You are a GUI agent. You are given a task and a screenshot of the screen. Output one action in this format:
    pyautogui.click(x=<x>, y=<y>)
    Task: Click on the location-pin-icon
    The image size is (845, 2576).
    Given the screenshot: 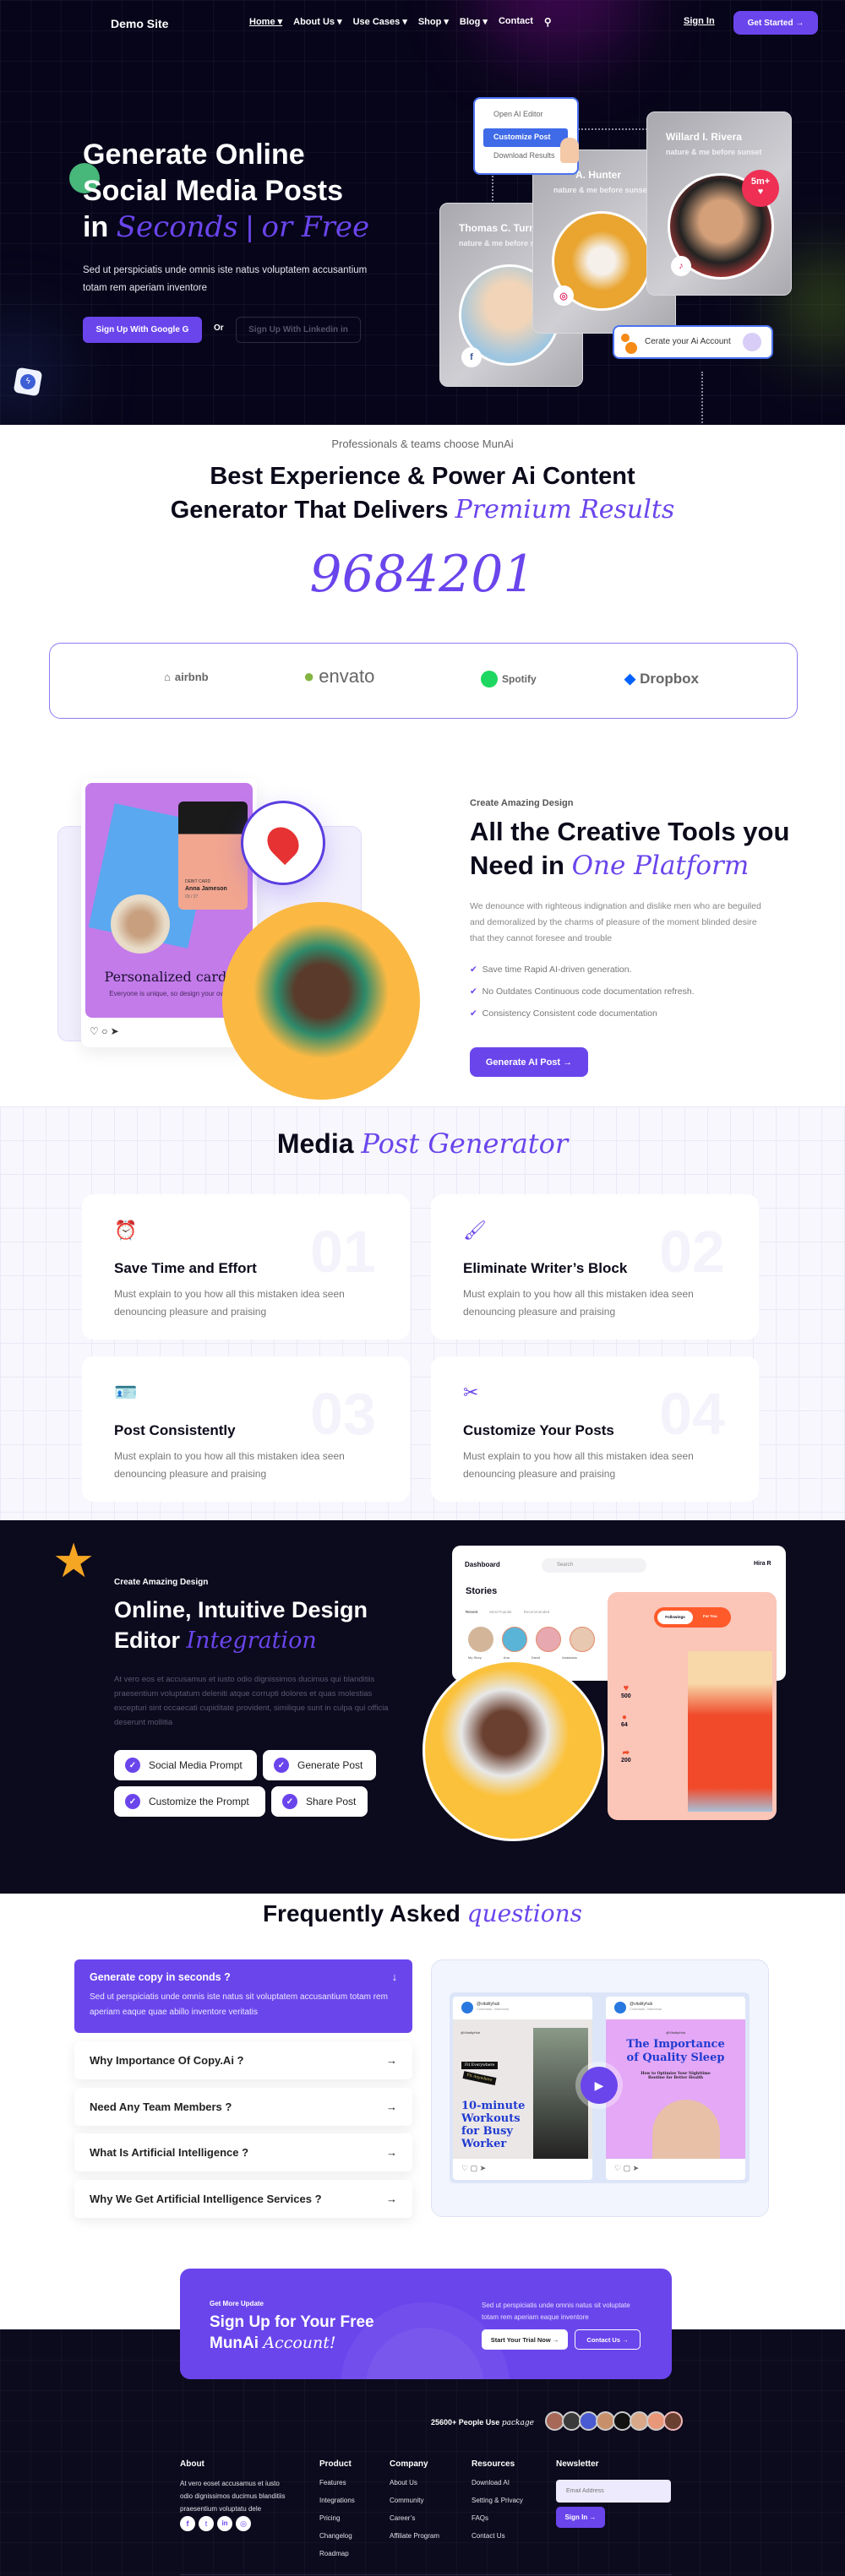 What is the action you would take?
    pyautogui.click(x=283, y=843)
    